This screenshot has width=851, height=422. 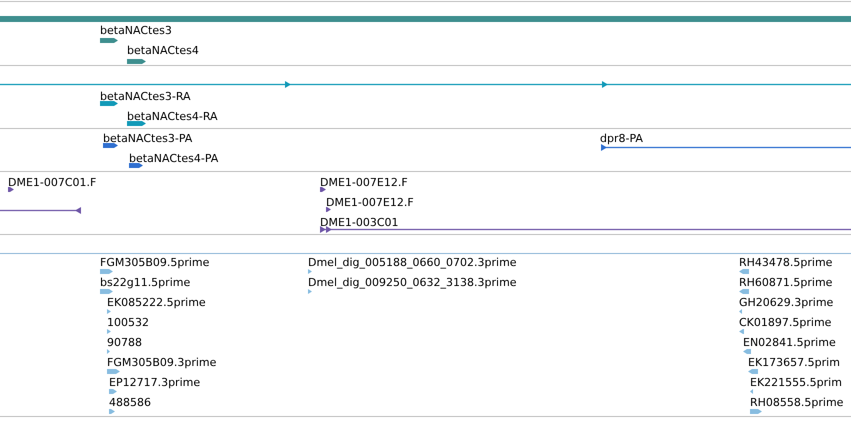 What do you see at coordinates (156, 302) in the screenshot?
I see `feature-label: EK085222.5prime` at bounding box center [156, 302].